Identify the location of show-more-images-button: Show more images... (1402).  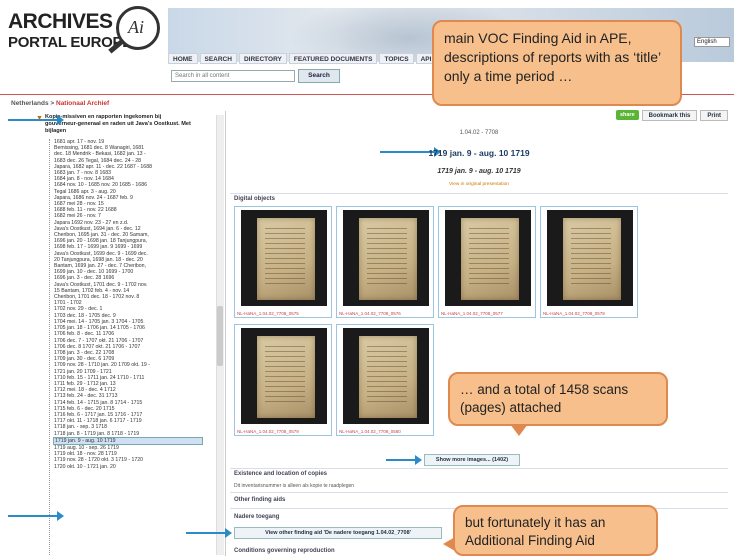
(472, 460).